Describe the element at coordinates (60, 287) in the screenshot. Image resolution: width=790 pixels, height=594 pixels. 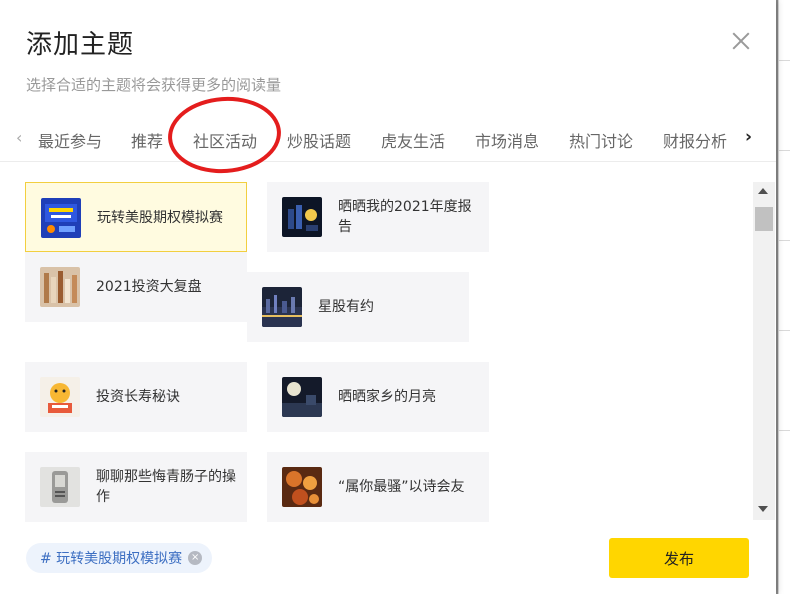
I see `investment-review-thumbnail` at that location.